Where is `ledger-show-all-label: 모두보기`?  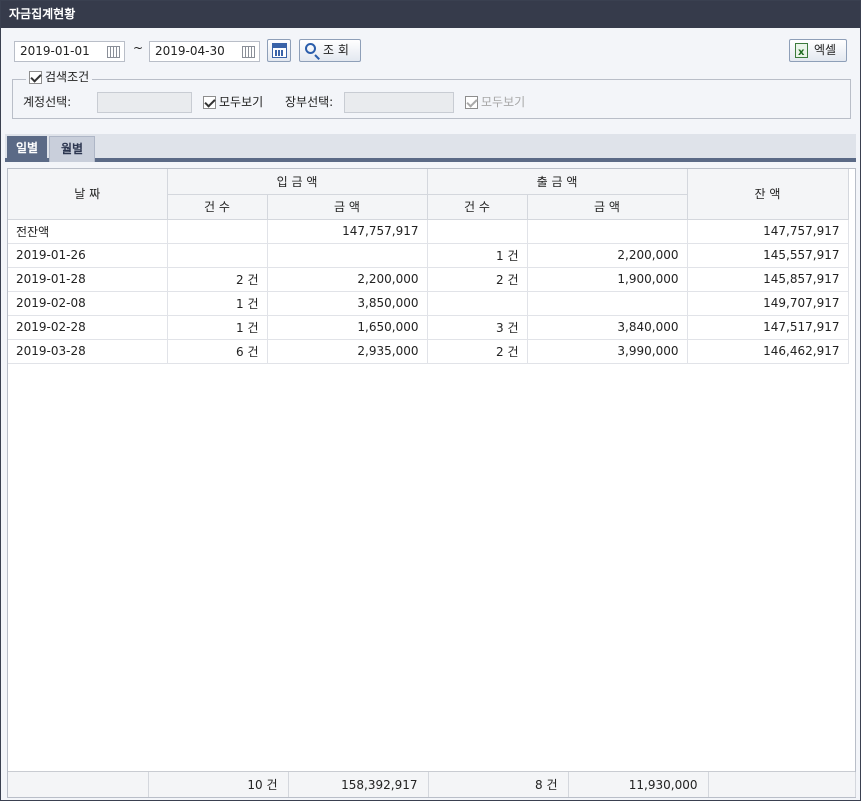 ledger-show-all-label: 모두보기 is located at coordinates (503, 102).